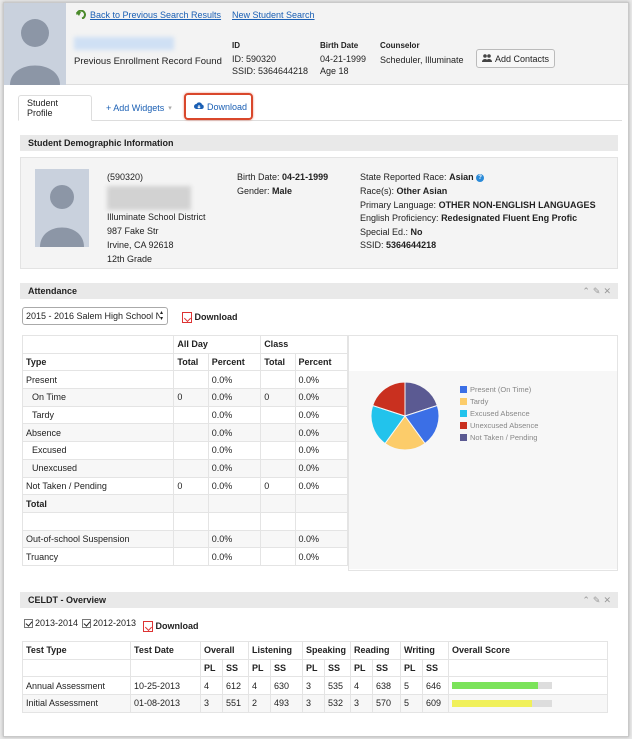 Image resolution: width=632 pixels, height=739 pixels. What do you see at coordinates (98, 539) in the screenshot?
I see `att-cell-type: Out-of-school Suspension` at bounding box center [98, 539].